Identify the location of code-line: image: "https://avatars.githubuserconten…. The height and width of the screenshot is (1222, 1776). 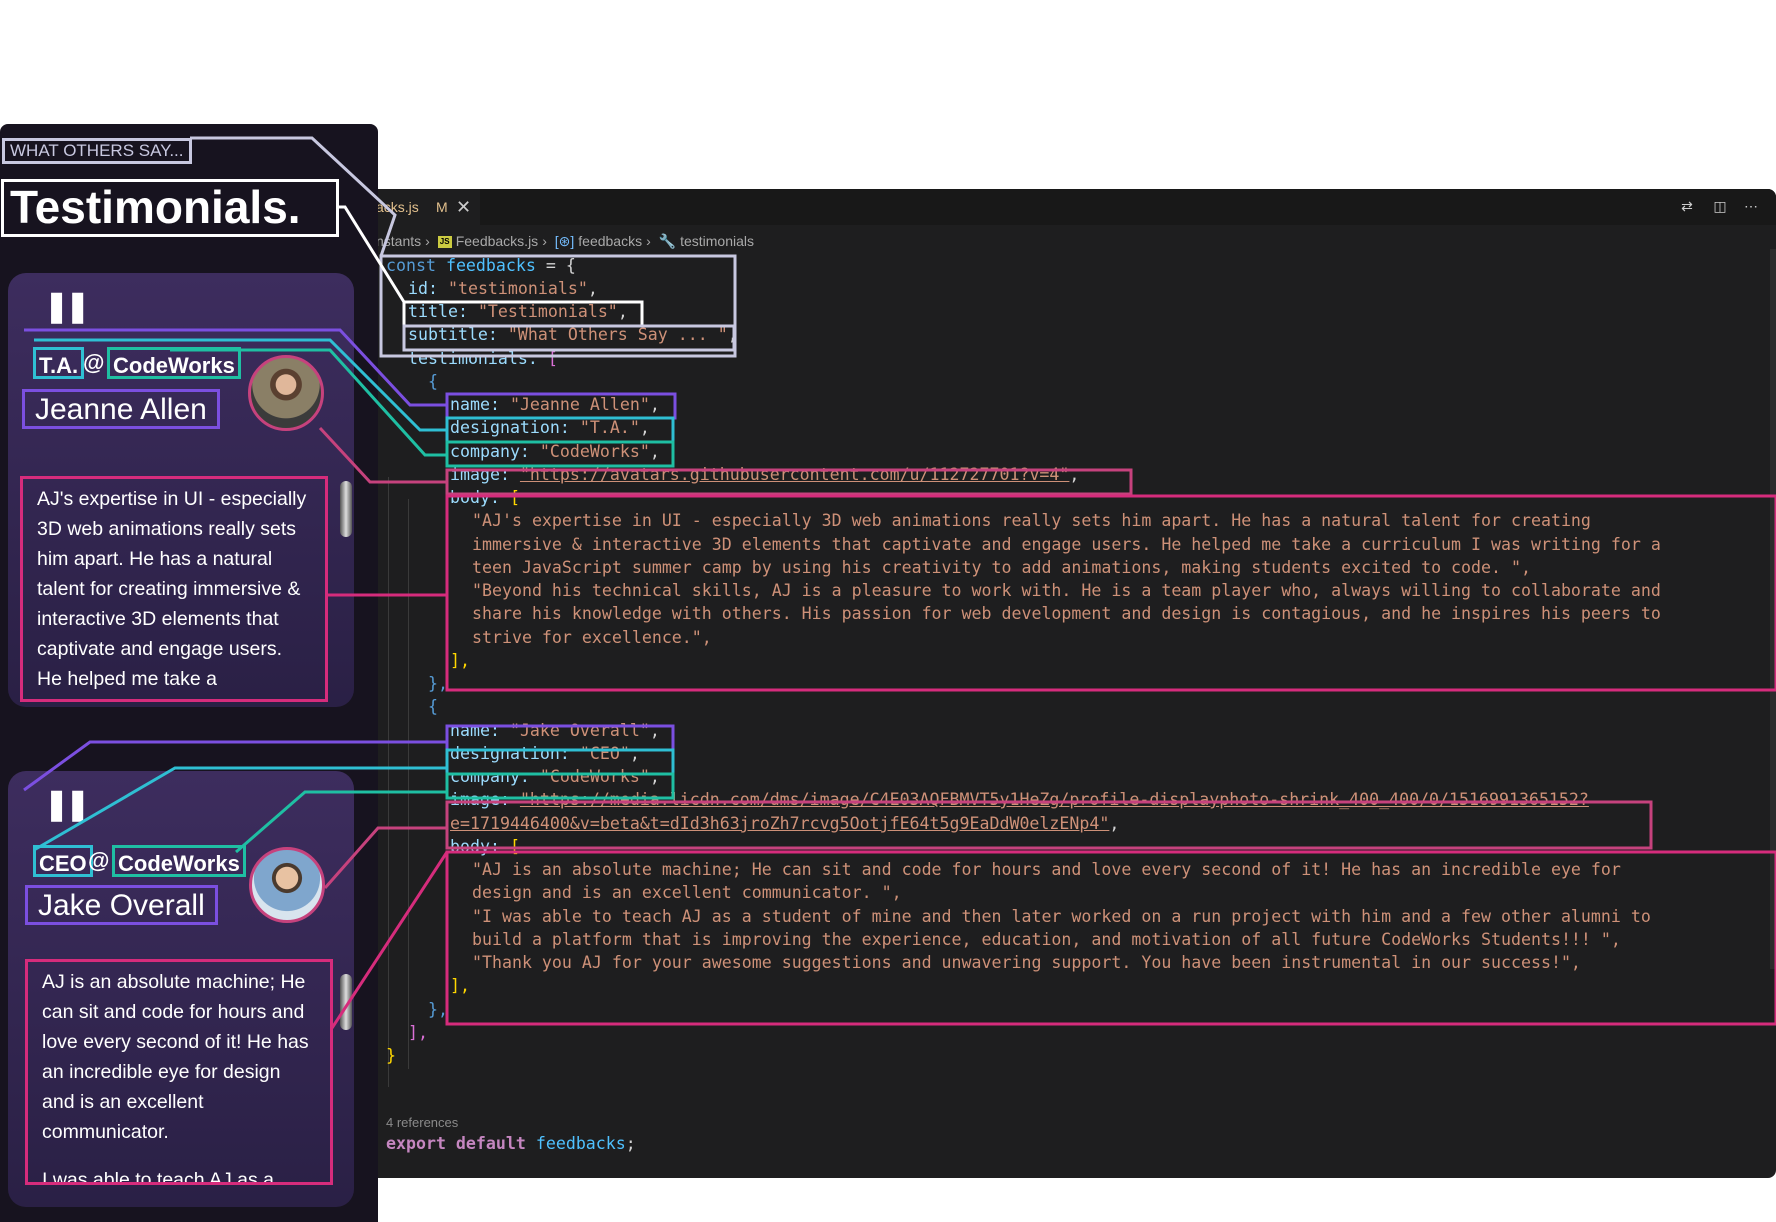
(765, 474).